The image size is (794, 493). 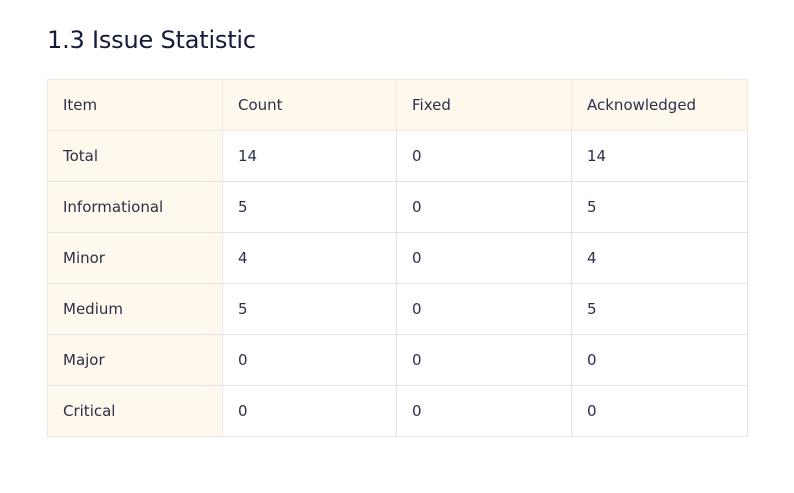 I want to click on row-label: Critical, so click(x=135, y=411).